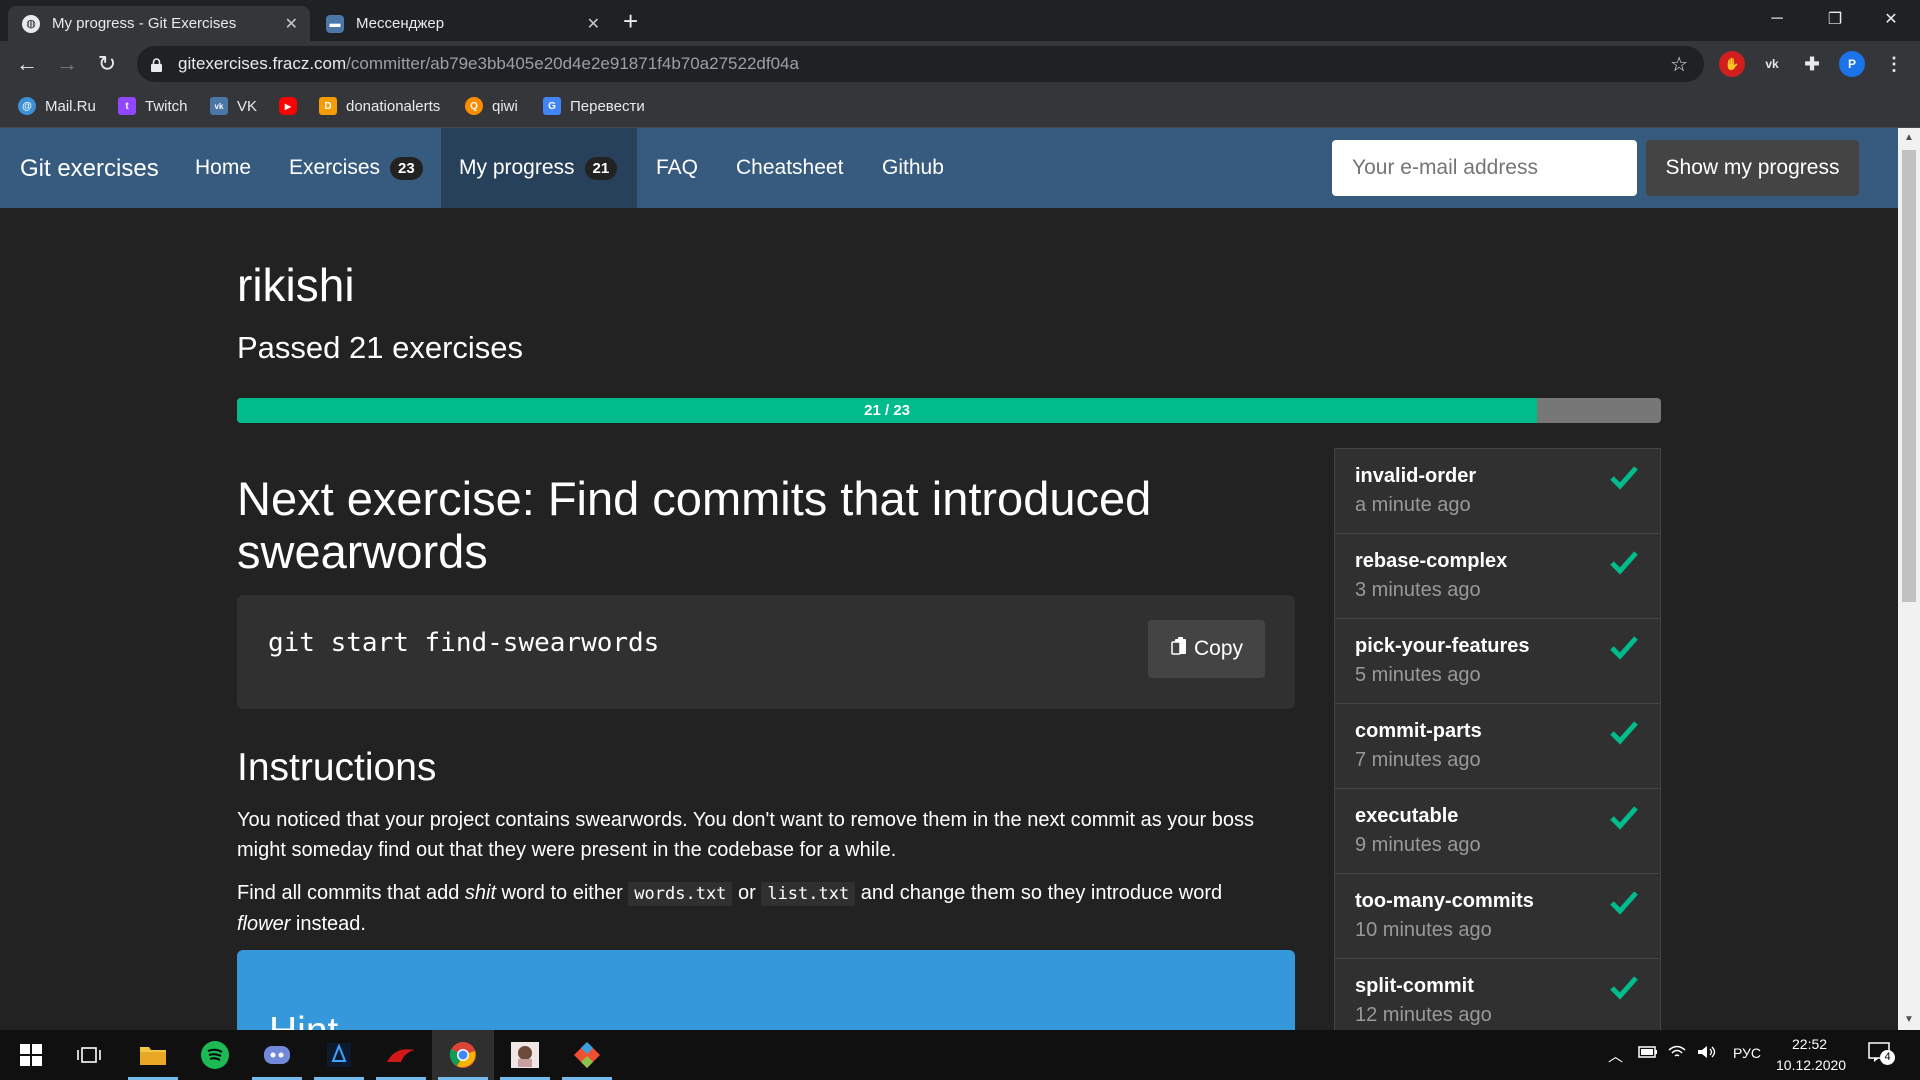  I want to click on extensions-puzzle-icon: ✚, so click(1812, 64).